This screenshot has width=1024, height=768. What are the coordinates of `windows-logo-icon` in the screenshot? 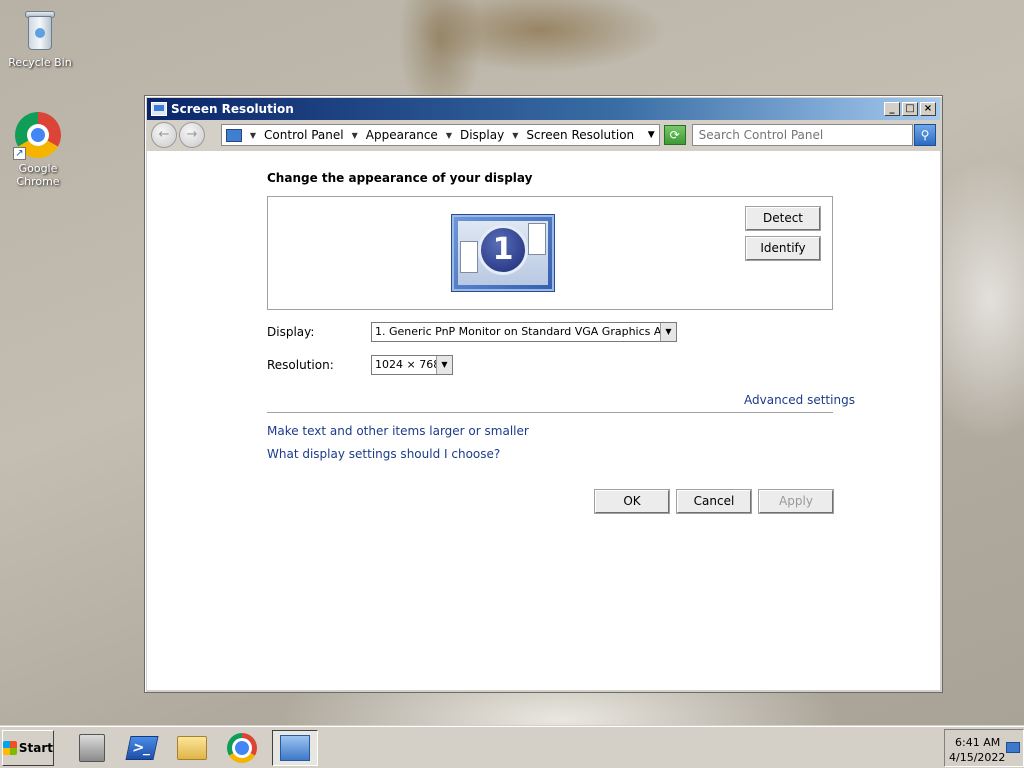 It's located at (10, 747).